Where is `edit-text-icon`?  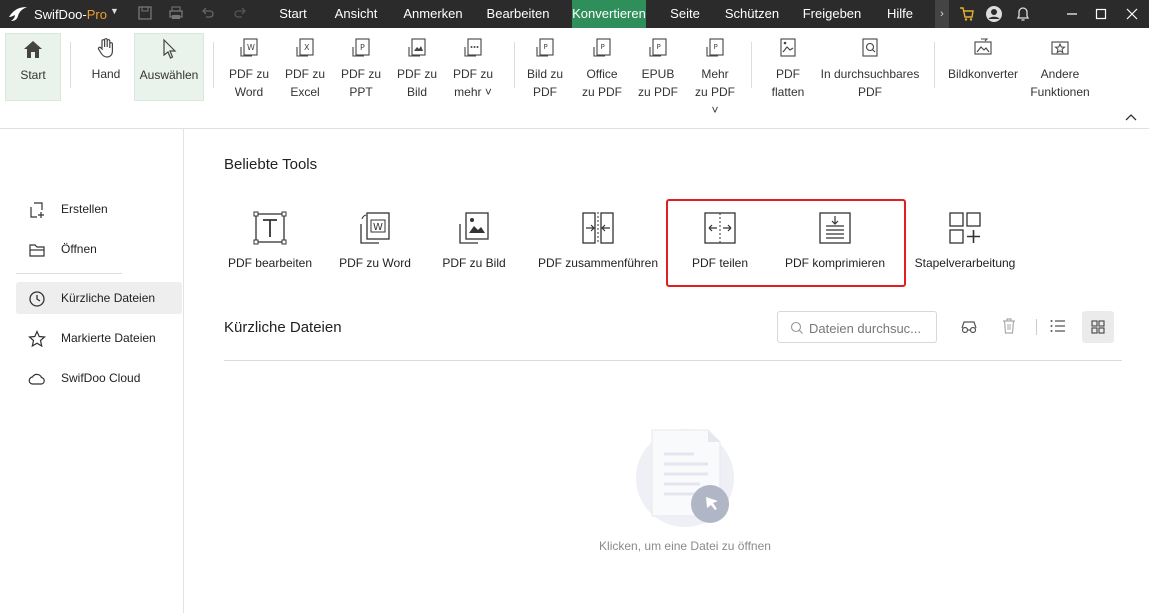
edit-text-icon is located at coordinates (270, 228).